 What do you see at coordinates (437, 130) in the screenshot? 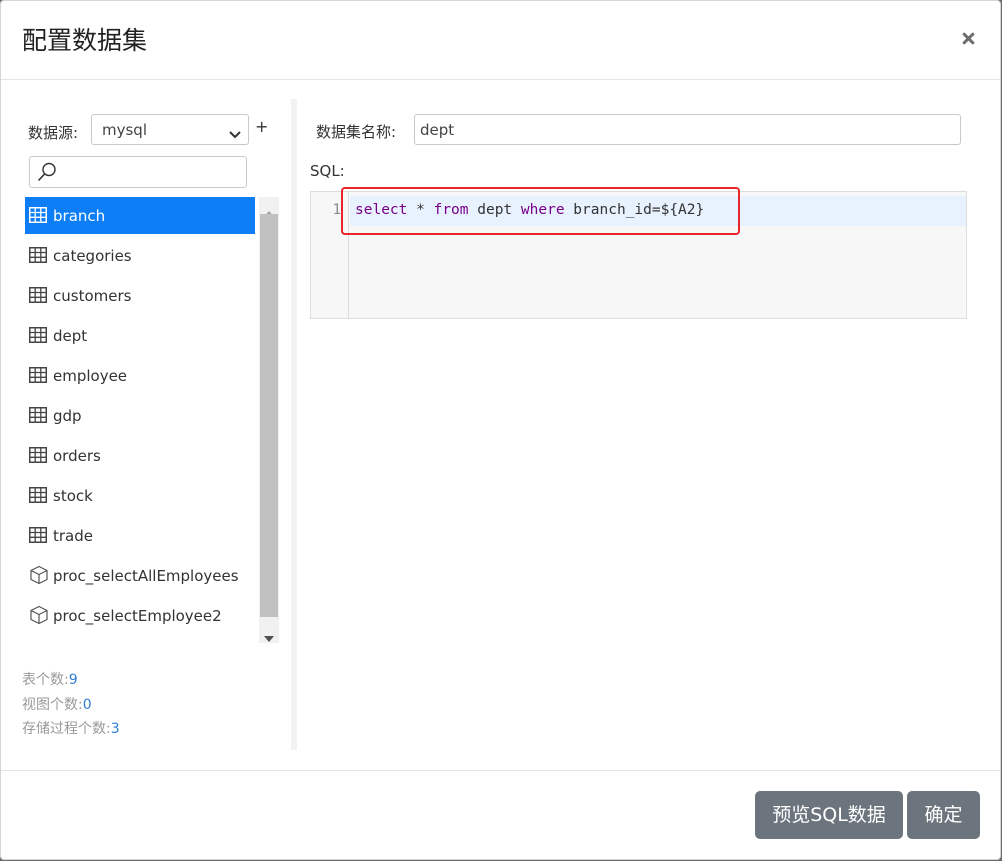
I see `dataset-name-value: dept` at bounding box center [437, 130].